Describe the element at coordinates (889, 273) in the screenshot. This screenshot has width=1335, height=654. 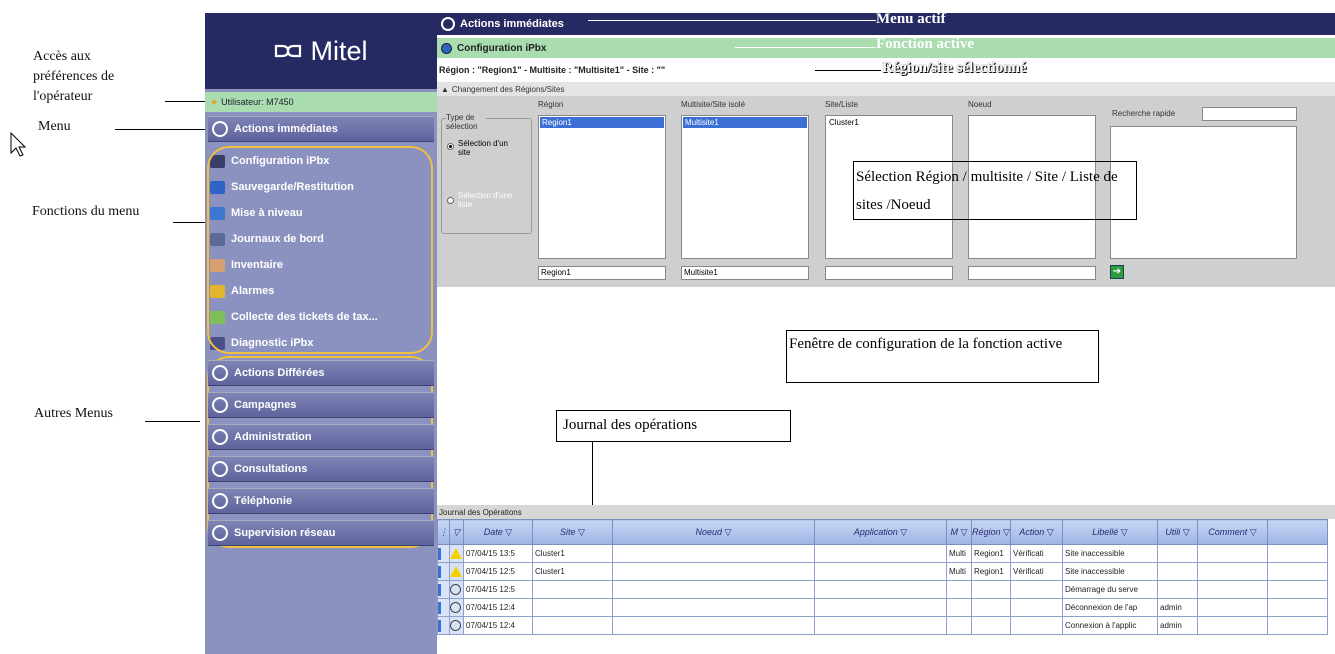
I see `site-input` at that location.